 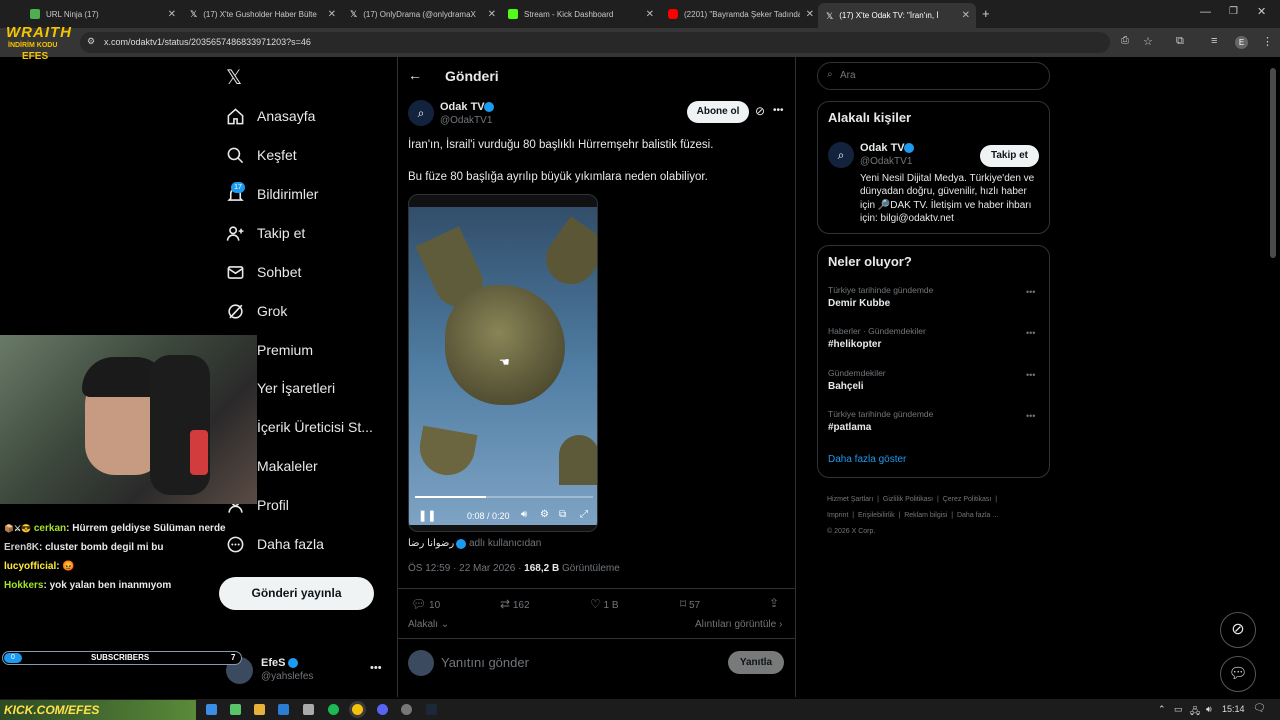 I want to click on video-progress-track, so click(x=504, y=497).